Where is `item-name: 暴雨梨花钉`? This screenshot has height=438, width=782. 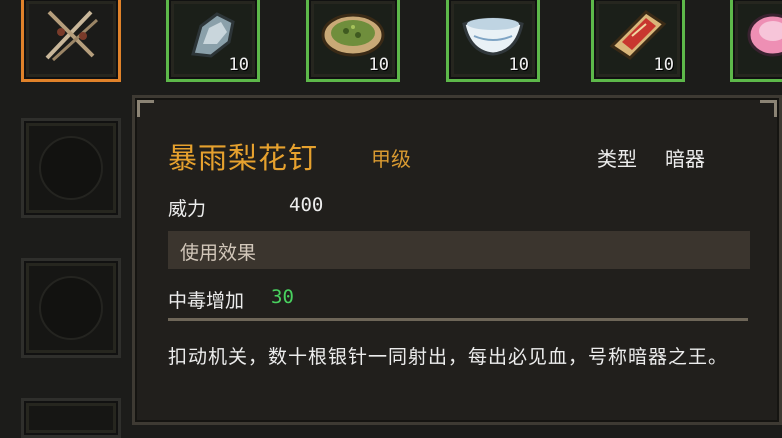 item-name: 暴雨梨花钉 is located at coordinates (243, 158).